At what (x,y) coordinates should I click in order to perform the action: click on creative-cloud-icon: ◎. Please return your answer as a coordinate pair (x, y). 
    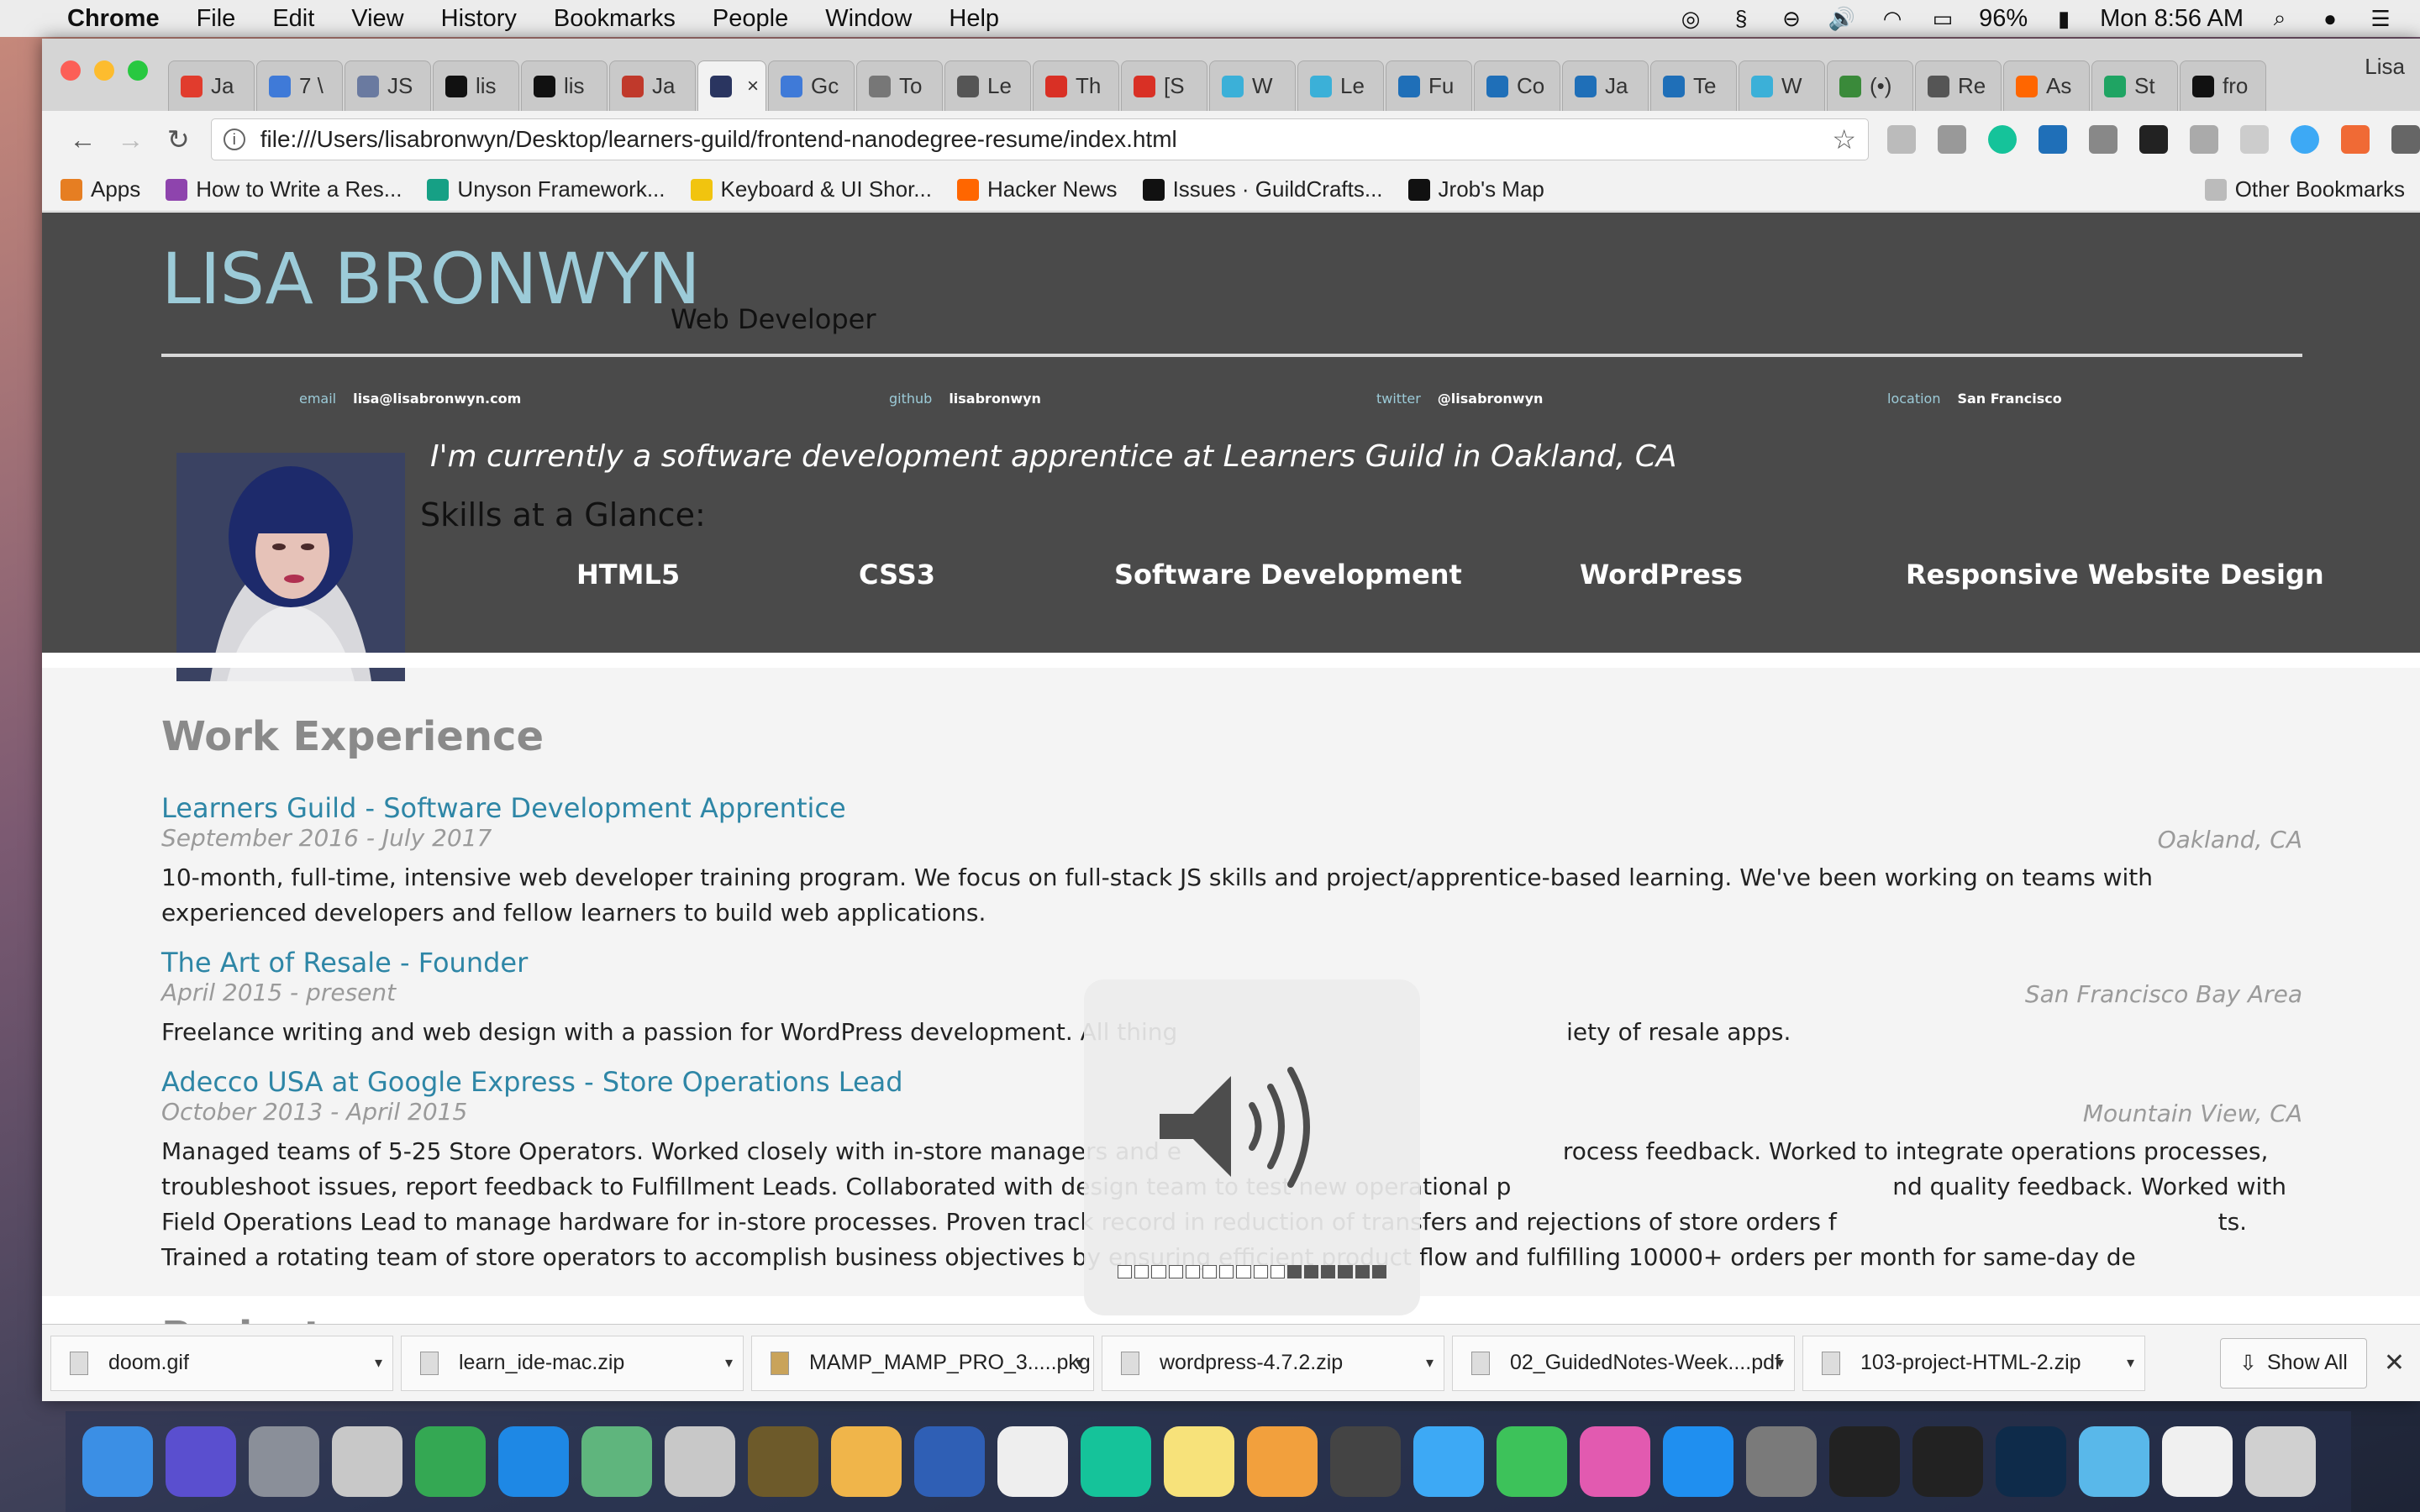
    Looking at the image, I should click on (1690, 18).